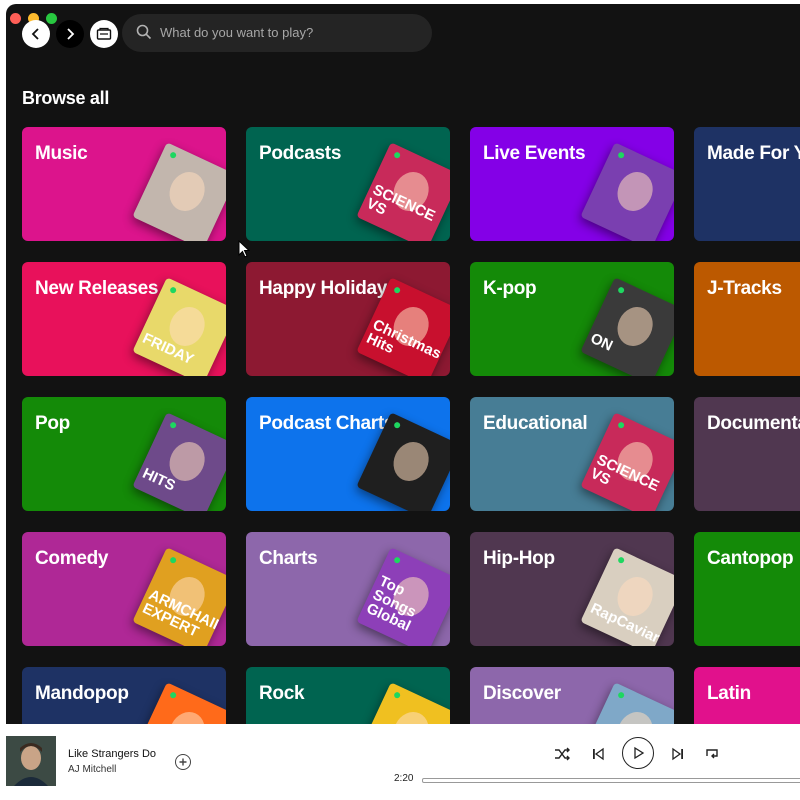  I want to click on category-label: Documentary, so click(753, 423).